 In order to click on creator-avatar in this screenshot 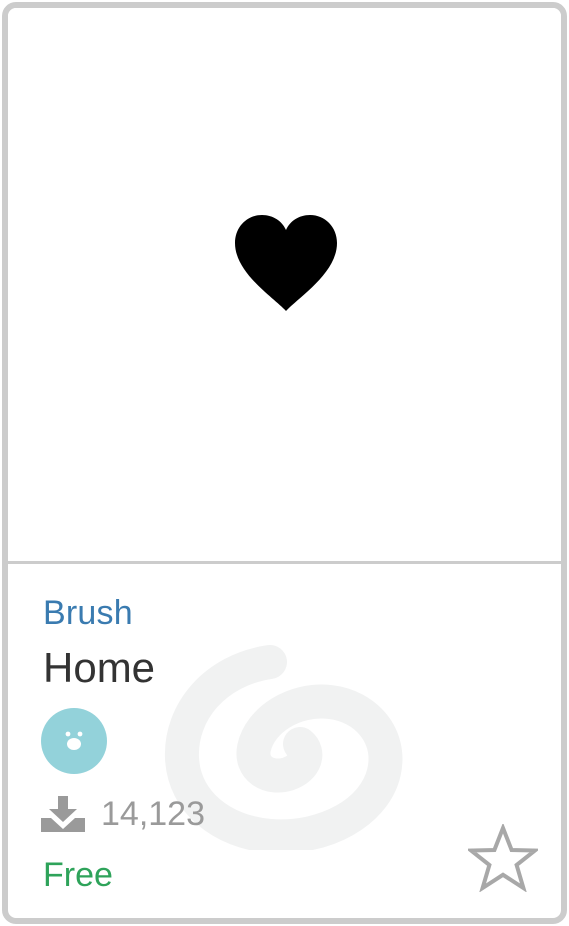, I will do `click(74, 741)`.